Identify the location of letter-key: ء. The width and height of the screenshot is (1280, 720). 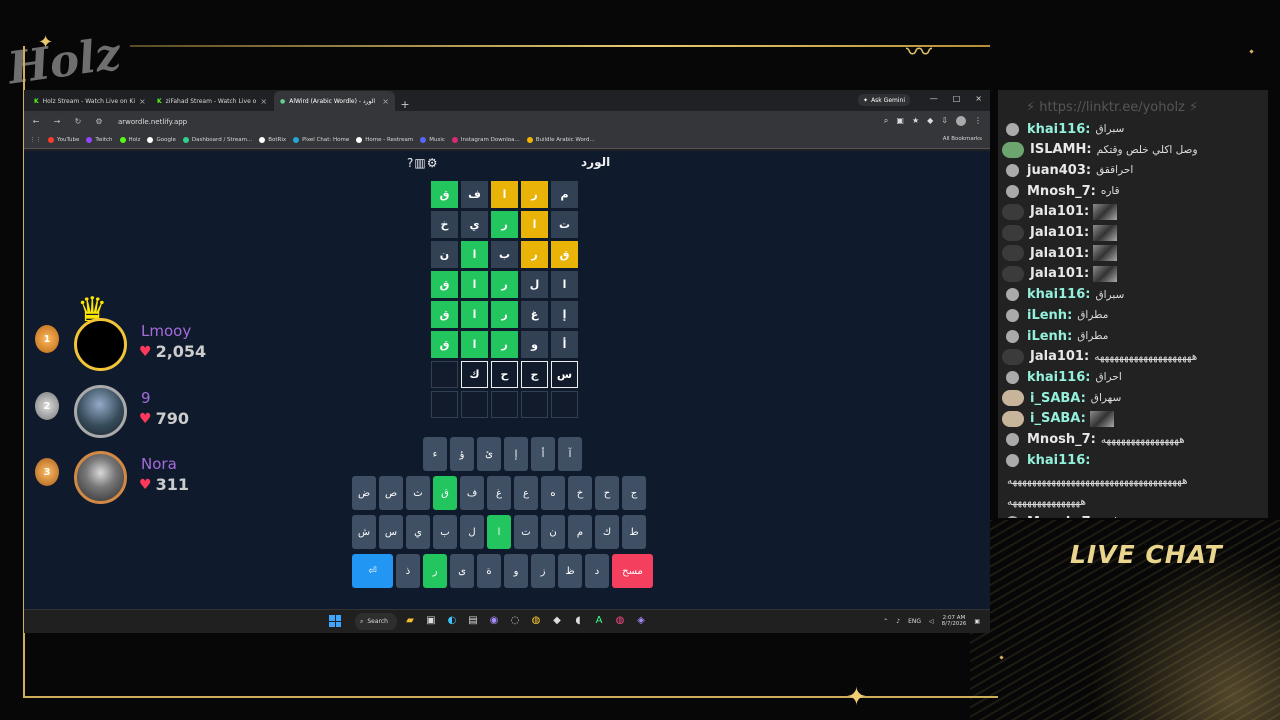
(435, 454).